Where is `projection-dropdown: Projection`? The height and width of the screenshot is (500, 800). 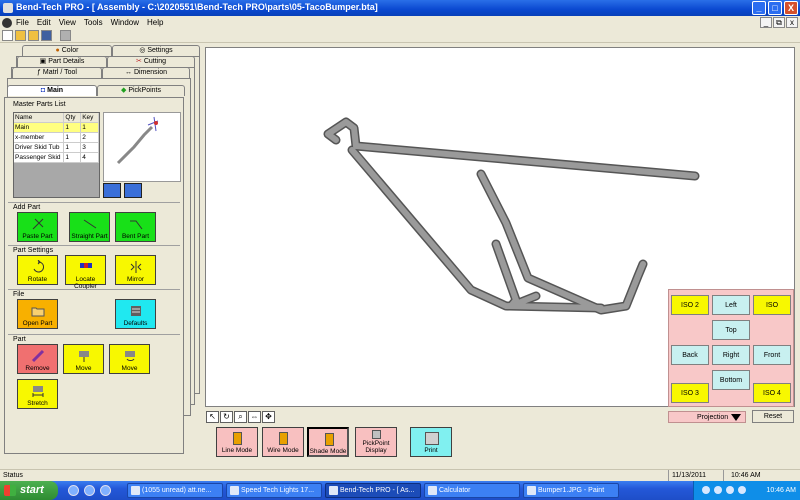
projection-dropdown: Projection is located at coordinates (707, 417).